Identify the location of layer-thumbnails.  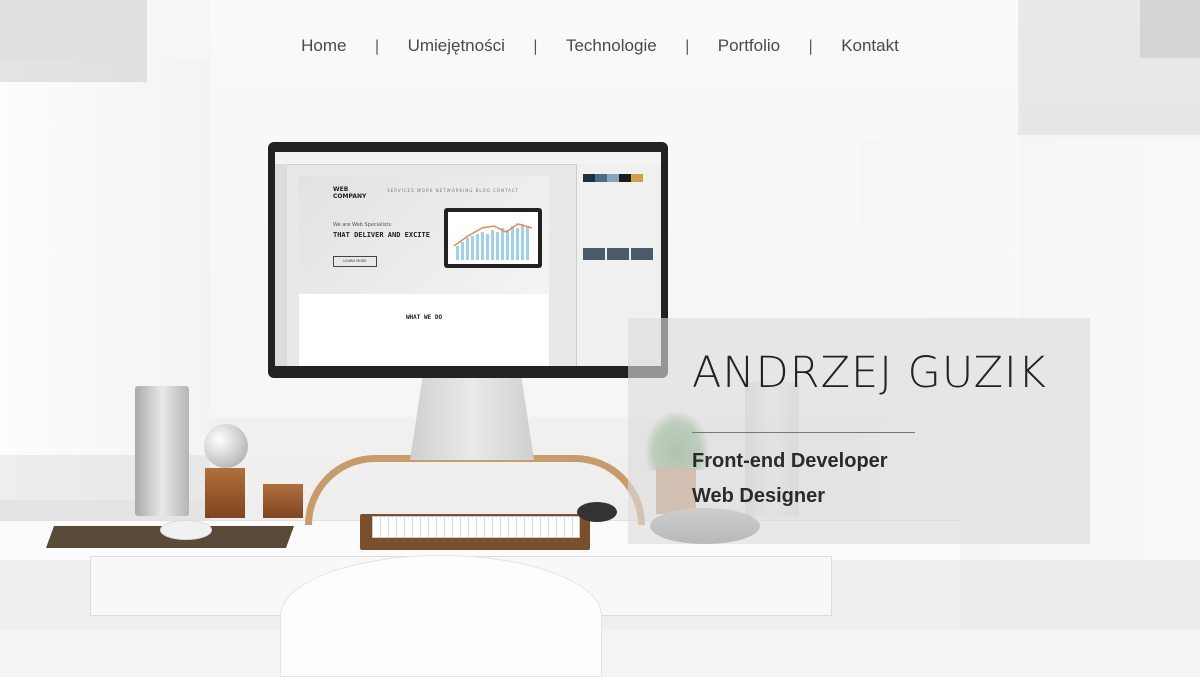
(618, 254).